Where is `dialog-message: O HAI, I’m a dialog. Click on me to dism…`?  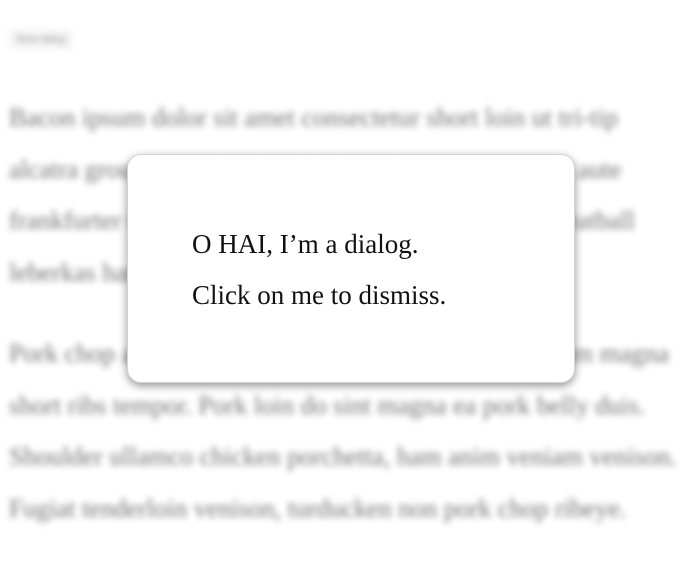
dialog-message: O HAI, I’m a dialog. Click on me to dism… is located at coordinates (319, 270).